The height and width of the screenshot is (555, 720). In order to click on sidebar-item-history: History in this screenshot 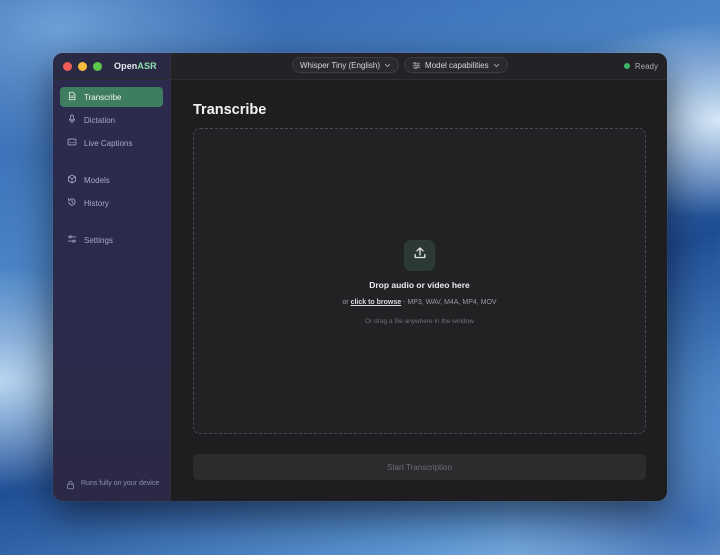, I will do `click(111, 203)`.